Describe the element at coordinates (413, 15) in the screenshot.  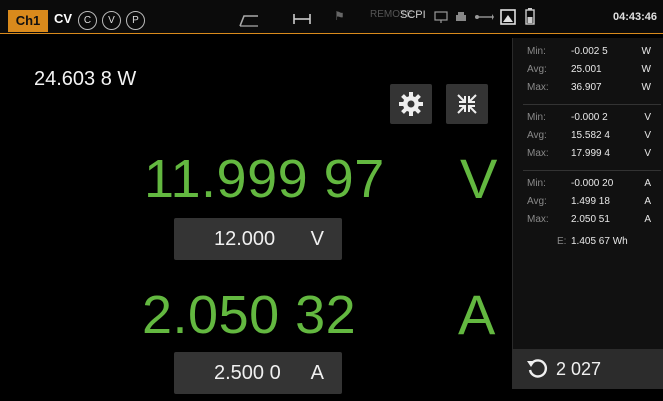
I see `scpi-indicator: SCPI` at that location.